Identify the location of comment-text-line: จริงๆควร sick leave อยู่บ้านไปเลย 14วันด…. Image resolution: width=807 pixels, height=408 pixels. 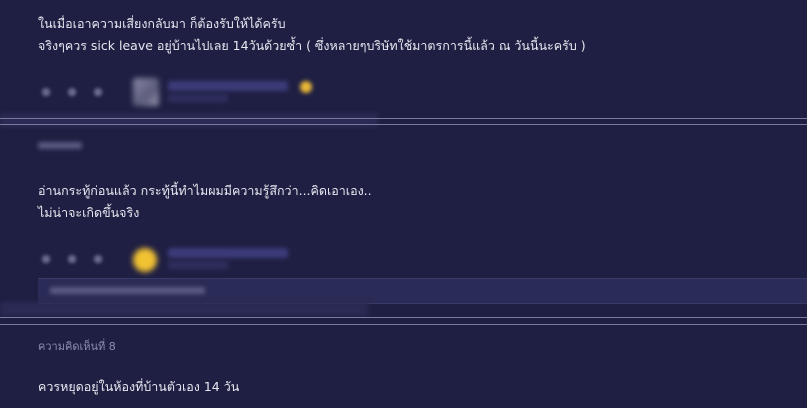
(312, 45).